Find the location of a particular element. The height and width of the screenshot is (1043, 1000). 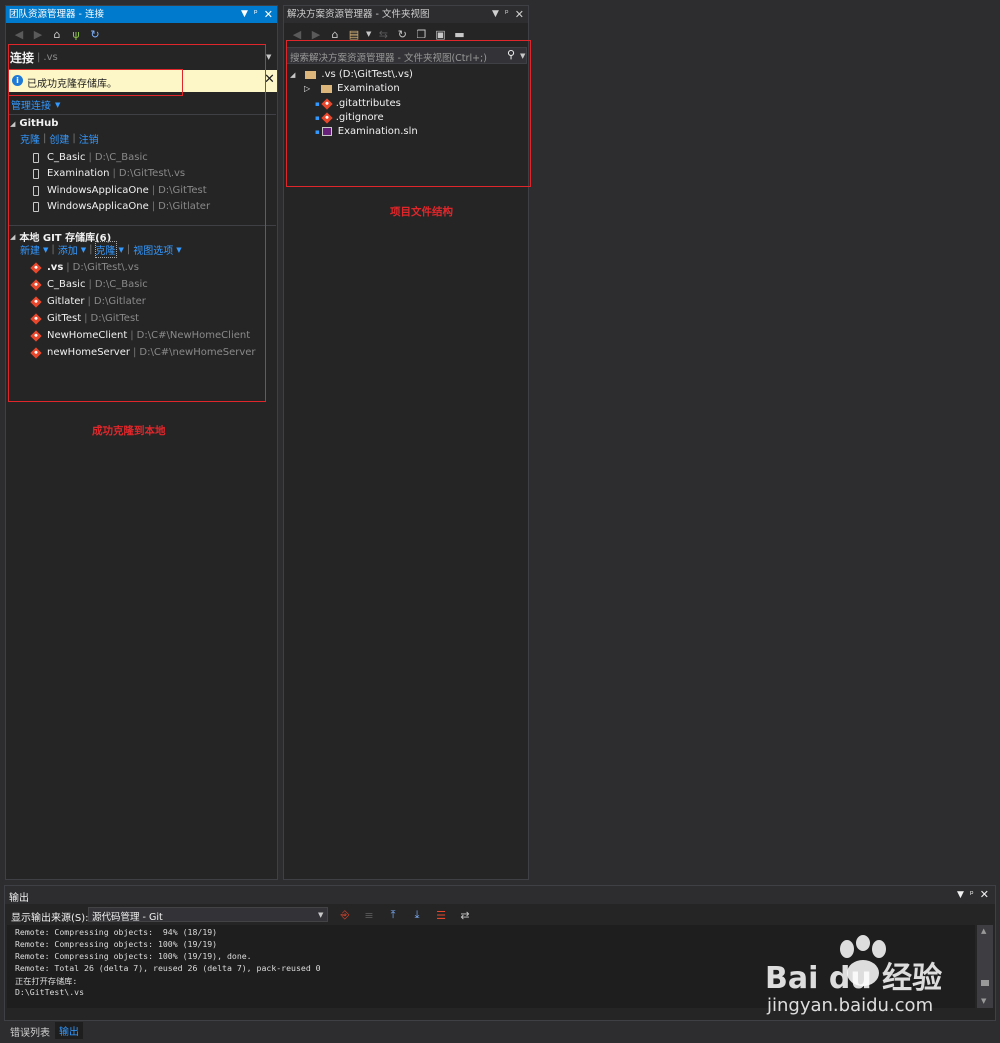

tab-output: 输出 is located at coordinates (69, 1030).